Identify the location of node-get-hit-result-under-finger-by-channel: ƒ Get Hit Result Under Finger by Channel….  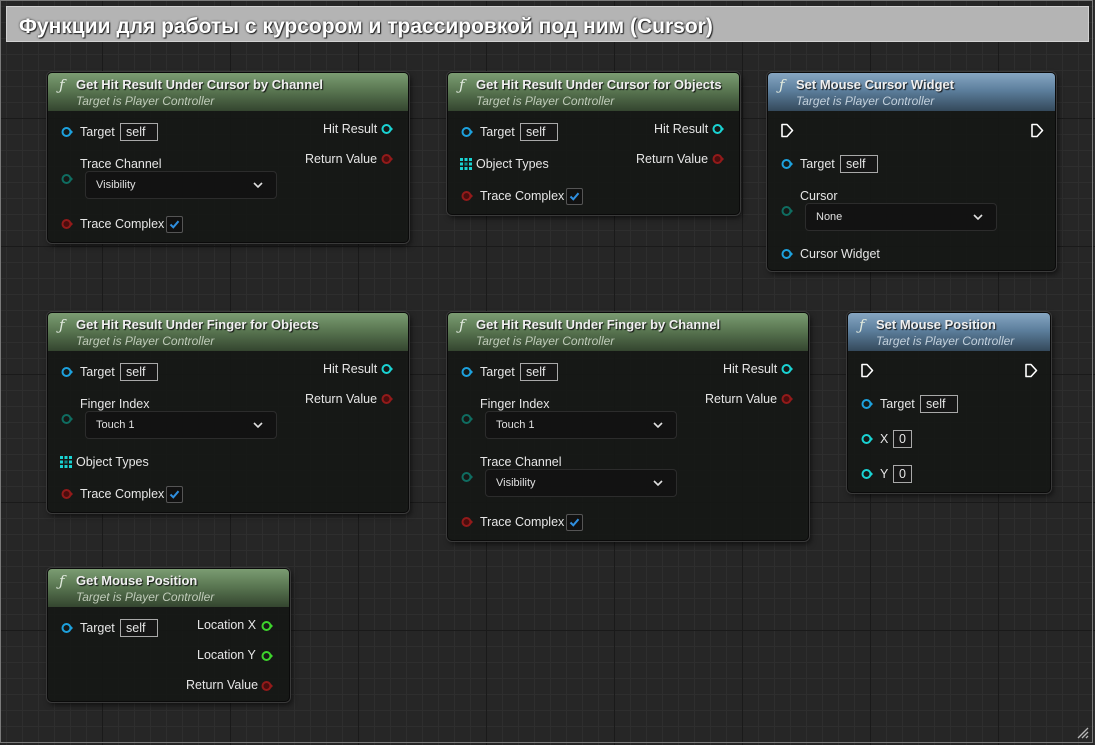
(628, 426).